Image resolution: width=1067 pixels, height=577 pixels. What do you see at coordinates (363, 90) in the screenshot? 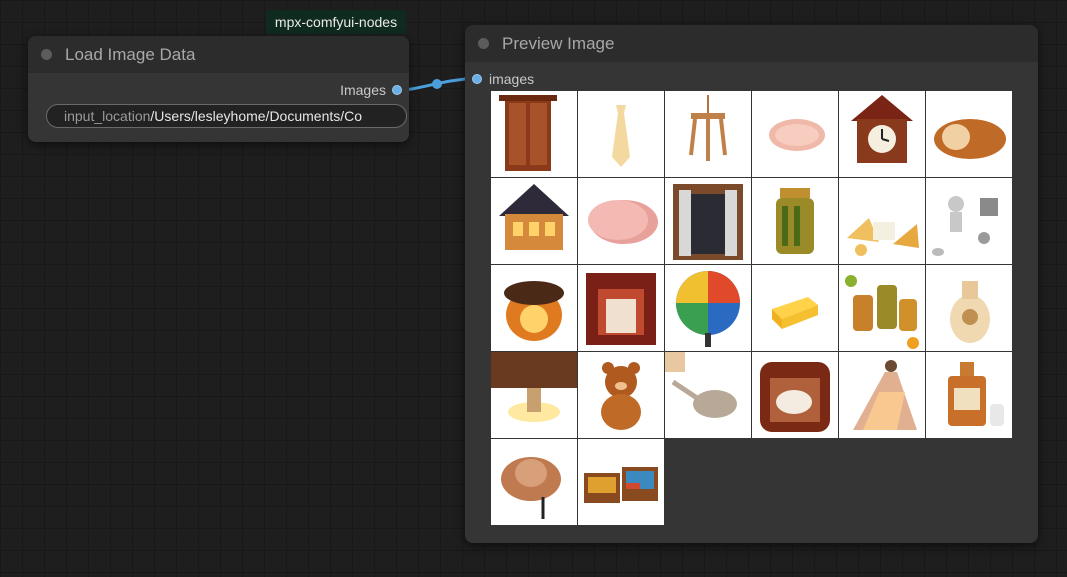
I see `output-label: Images` at bounding box center [363, 90].